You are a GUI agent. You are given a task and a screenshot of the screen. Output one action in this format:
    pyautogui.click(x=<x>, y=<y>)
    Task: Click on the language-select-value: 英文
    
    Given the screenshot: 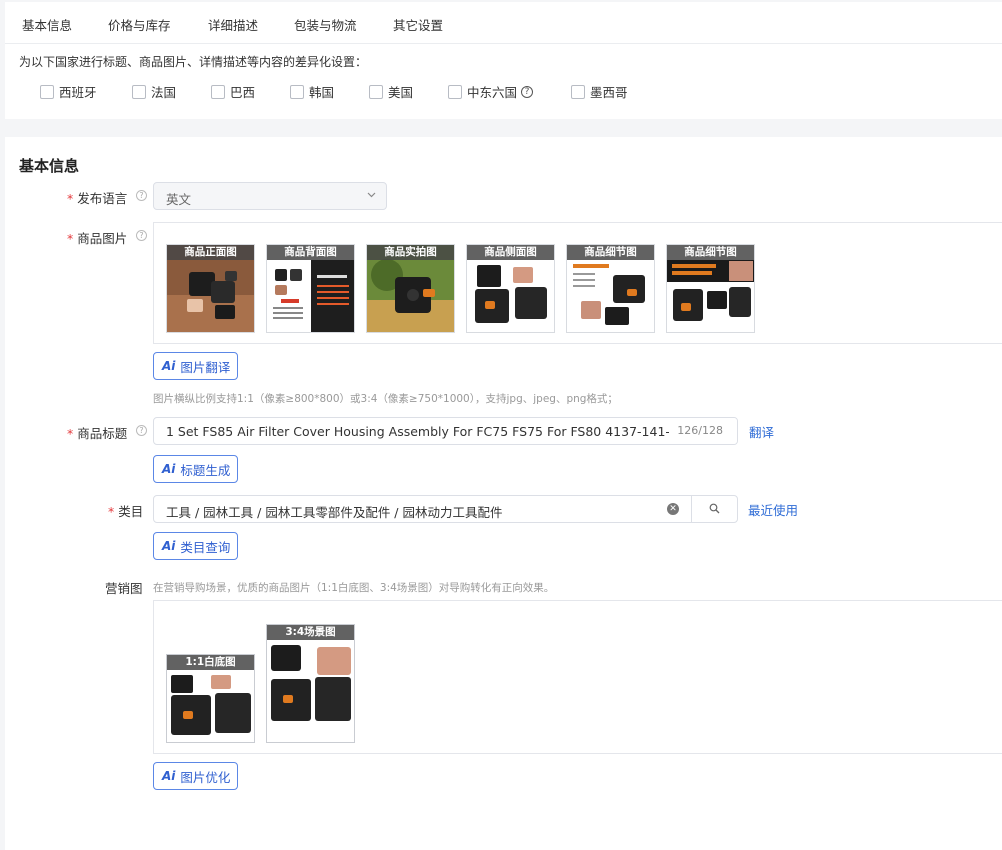 What is the action you would take?
    pyautogui.click(x=179, y=199)
    